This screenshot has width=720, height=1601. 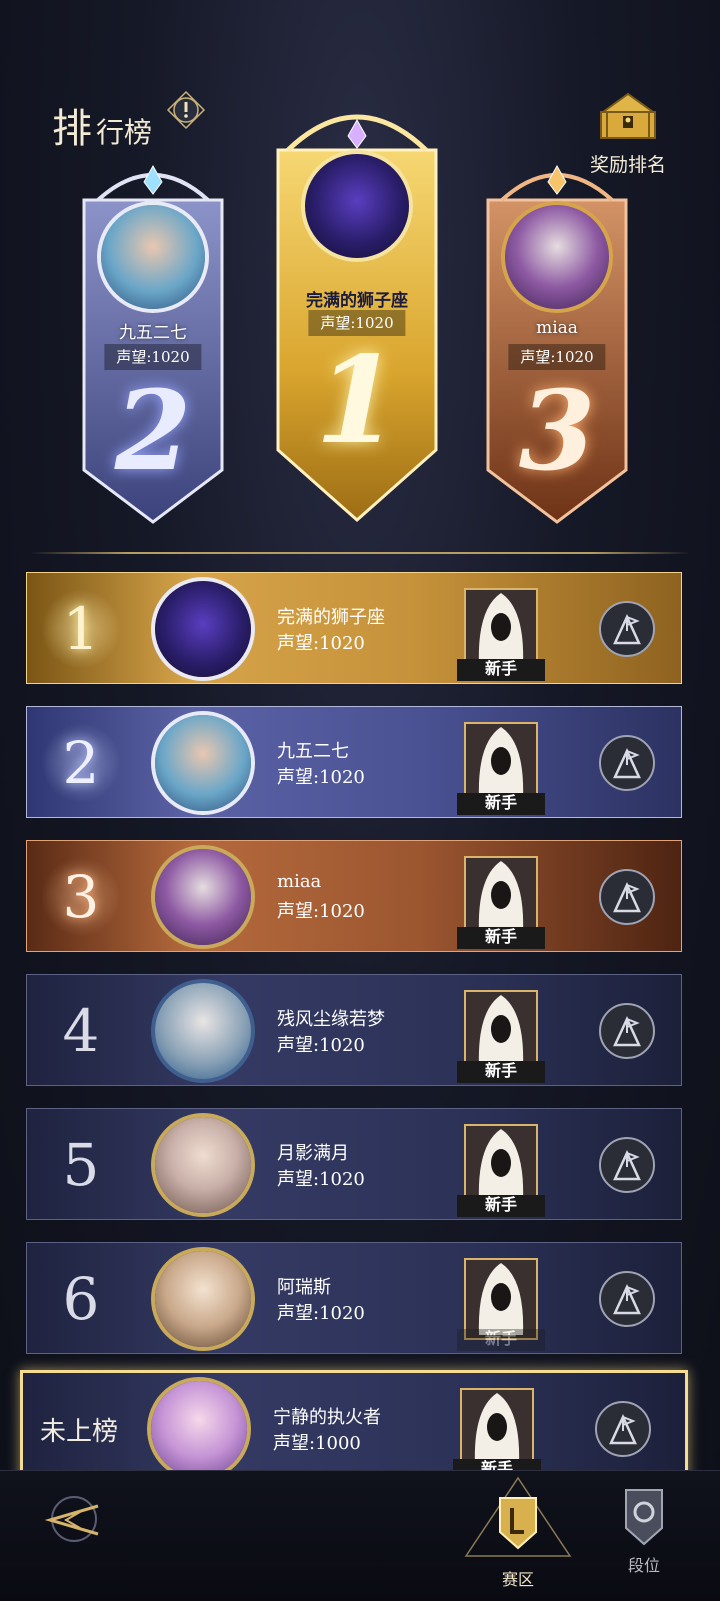 I want to click on podium-third-avatar, so click(x=557, y=257).